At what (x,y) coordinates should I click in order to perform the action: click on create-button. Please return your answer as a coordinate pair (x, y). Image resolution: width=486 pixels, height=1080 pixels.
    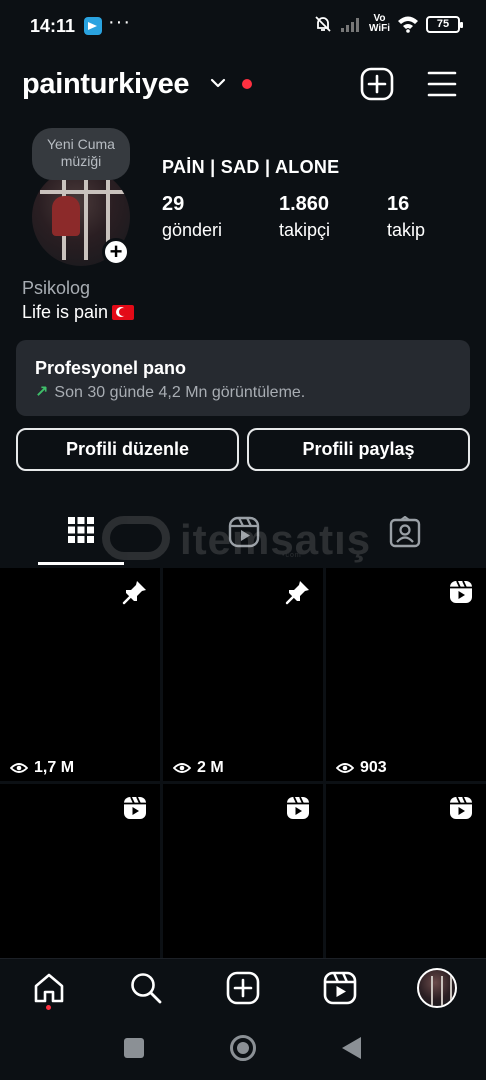
    Looking at the image, I should click on (377, 84).